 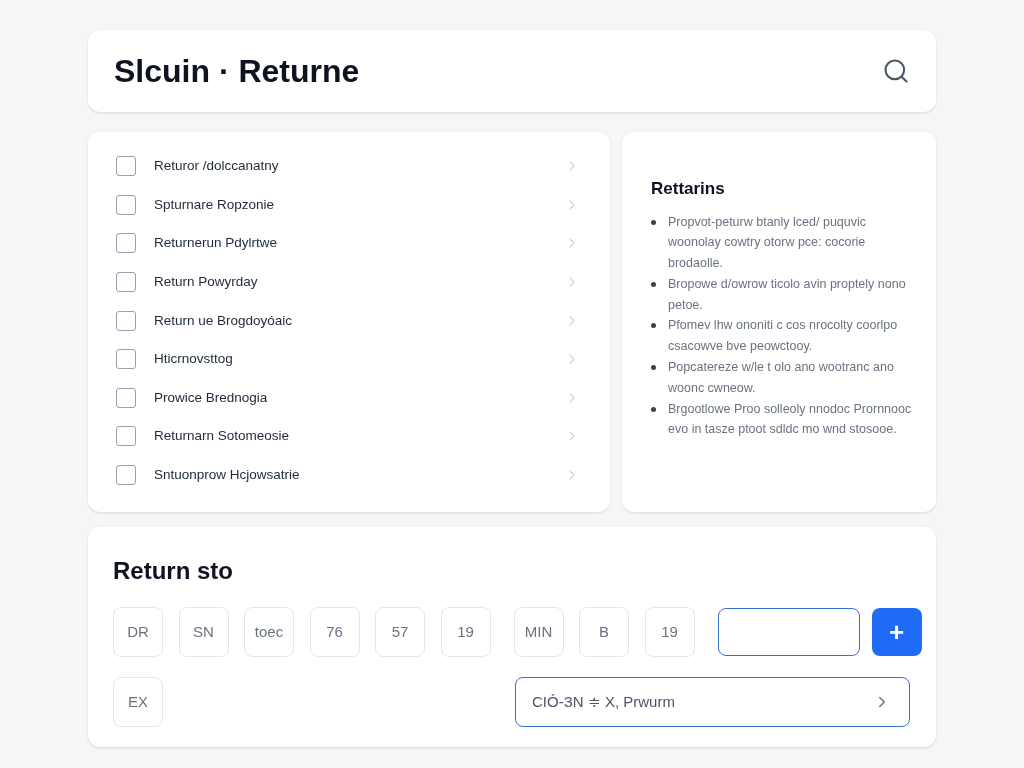 I want to click on note-text: Pfomev lhw ononiti c cos nrocolty coorlpo csacowve bve peowctooy., so click(x=783, y=336).